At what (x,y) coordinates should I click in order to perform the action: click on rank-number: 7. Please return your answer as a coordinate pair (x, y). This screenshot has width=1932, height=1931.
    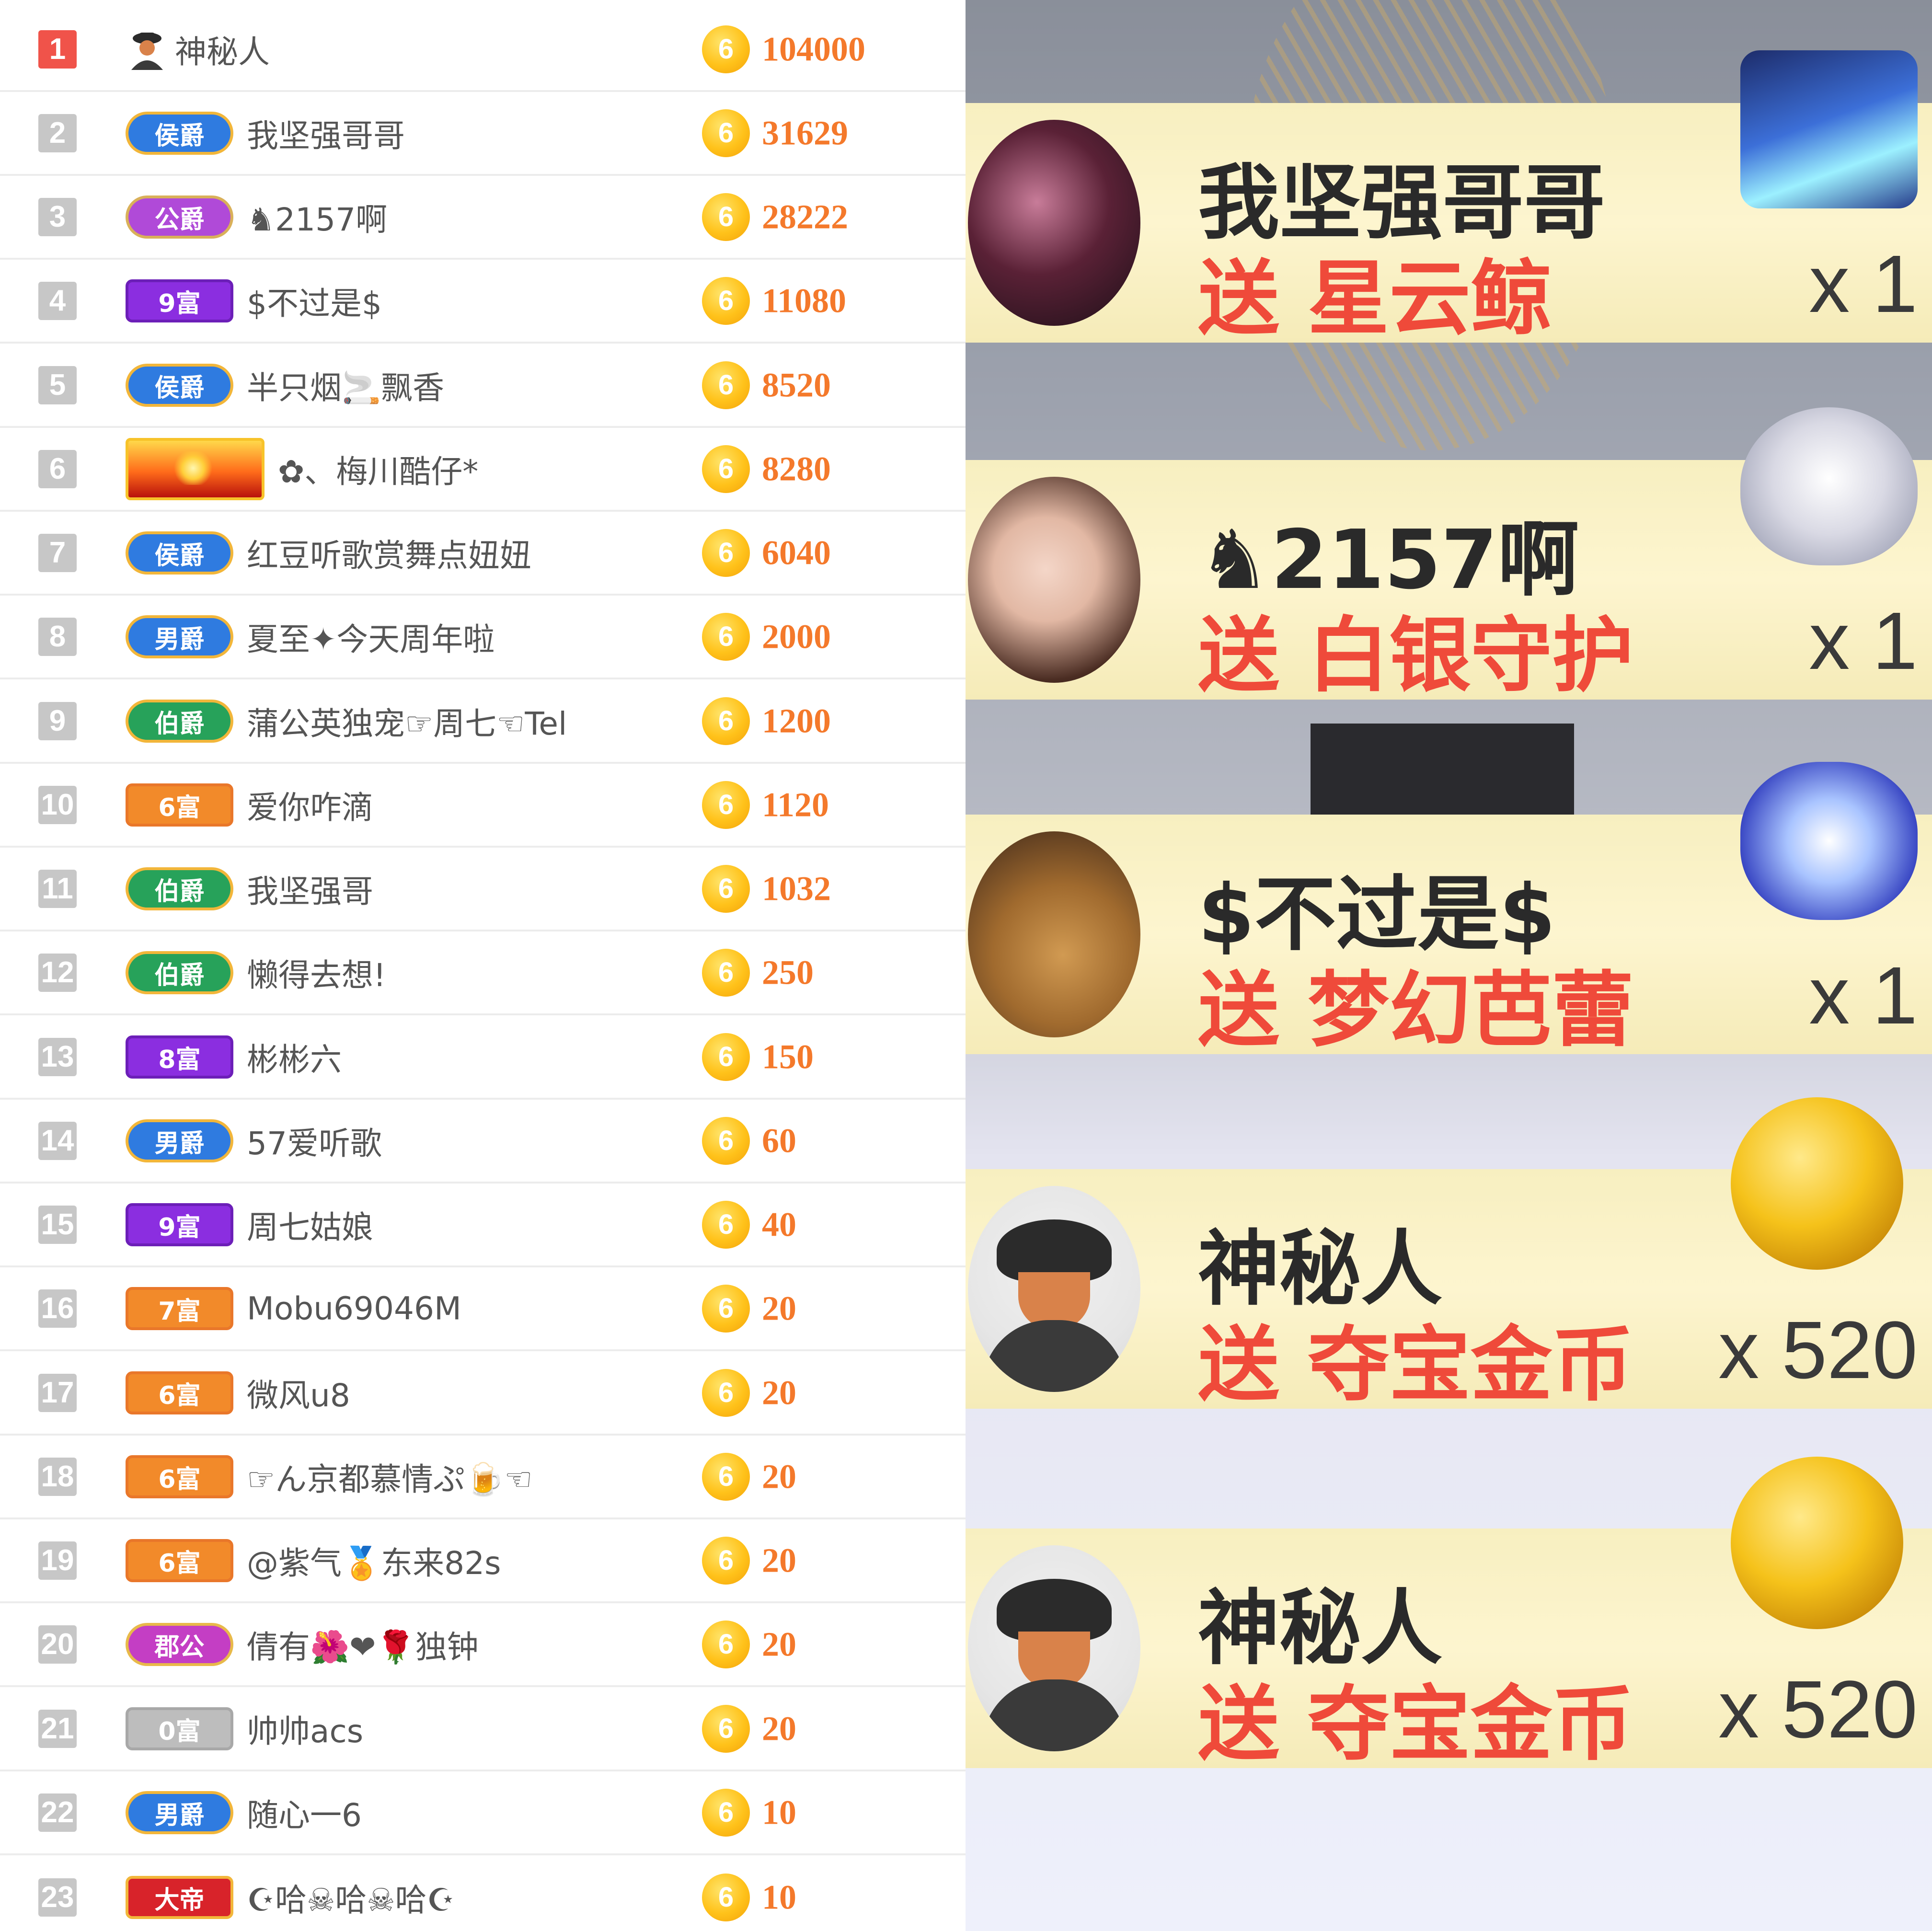
    Looking at the image, I should click on (57, 552).